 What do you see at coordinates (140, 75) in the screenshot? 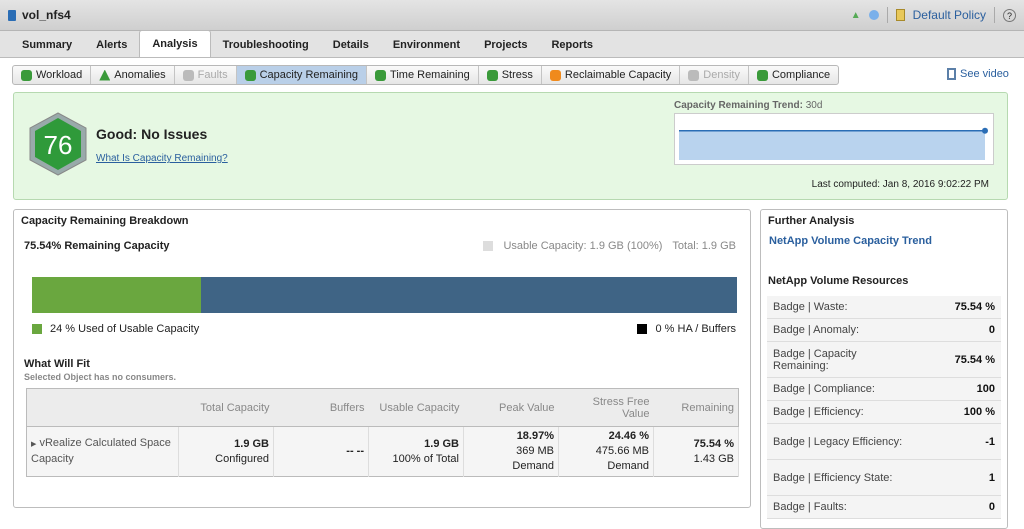
I see `badge-label: Anomalies` at bounding box center [140, 75].